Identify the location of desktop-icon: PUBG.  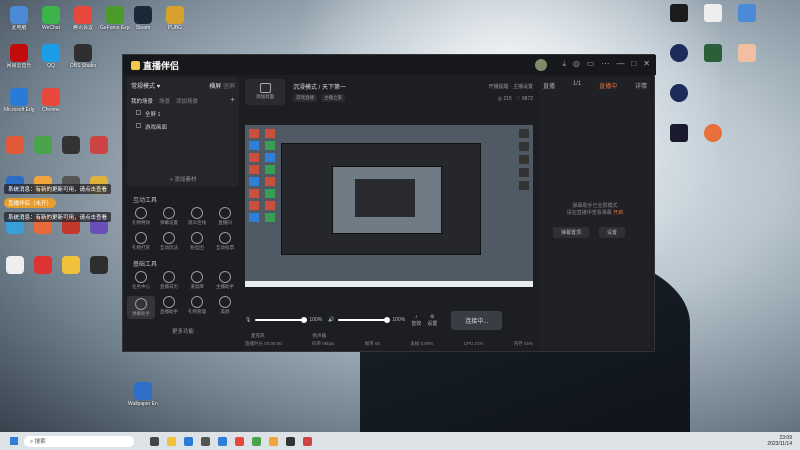
(175, 18).